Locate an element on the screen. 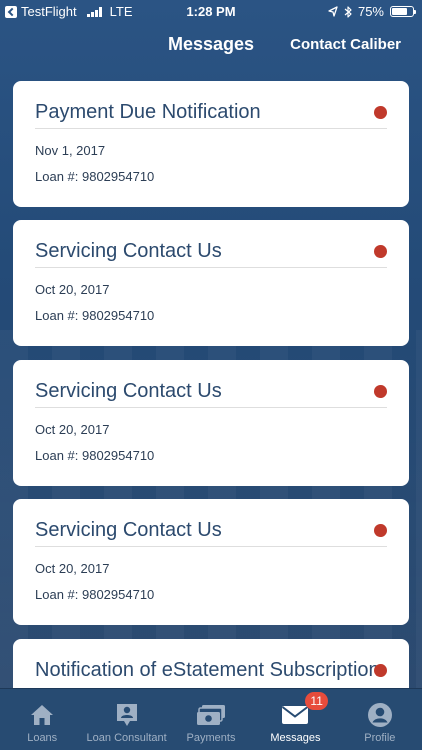  bluetooth-icon is located at coordinates (348, 11).